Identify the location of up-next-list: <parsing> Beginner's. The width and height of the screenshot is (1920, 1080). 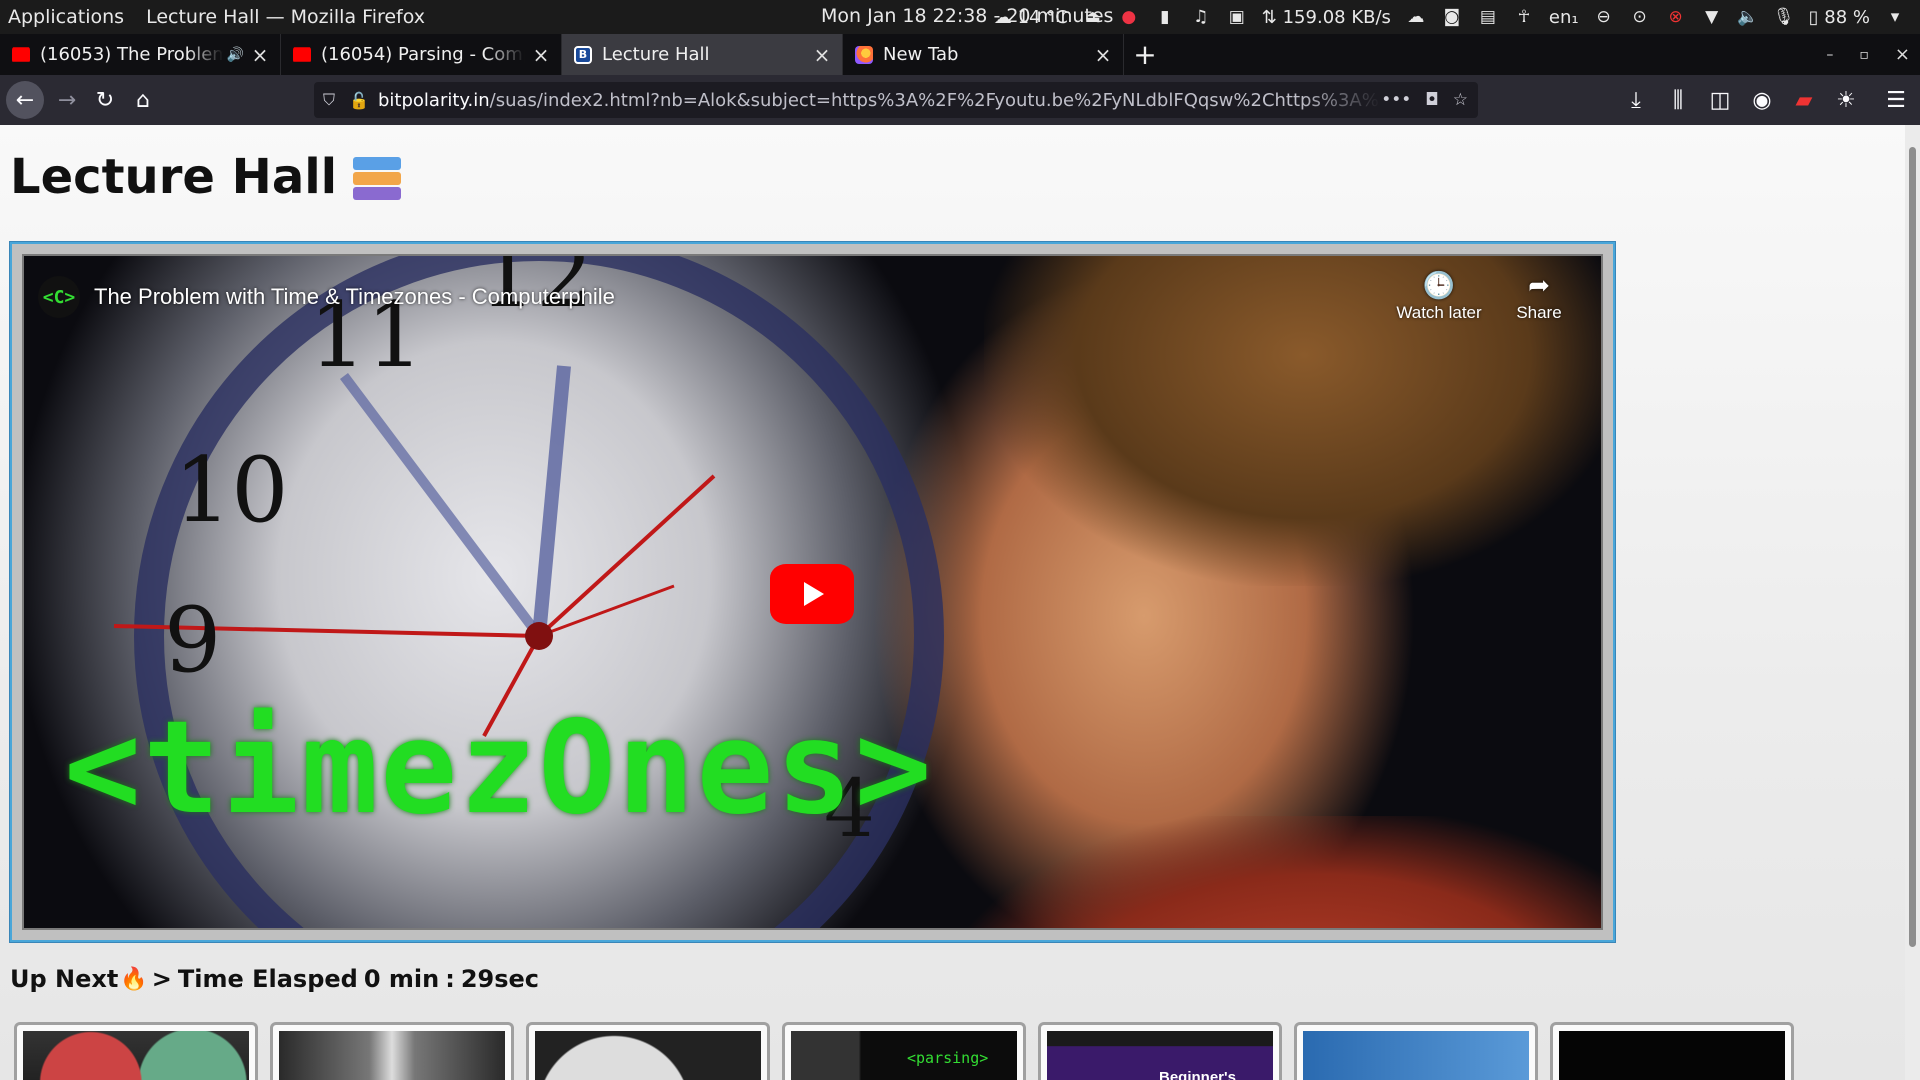
(904, 1051).